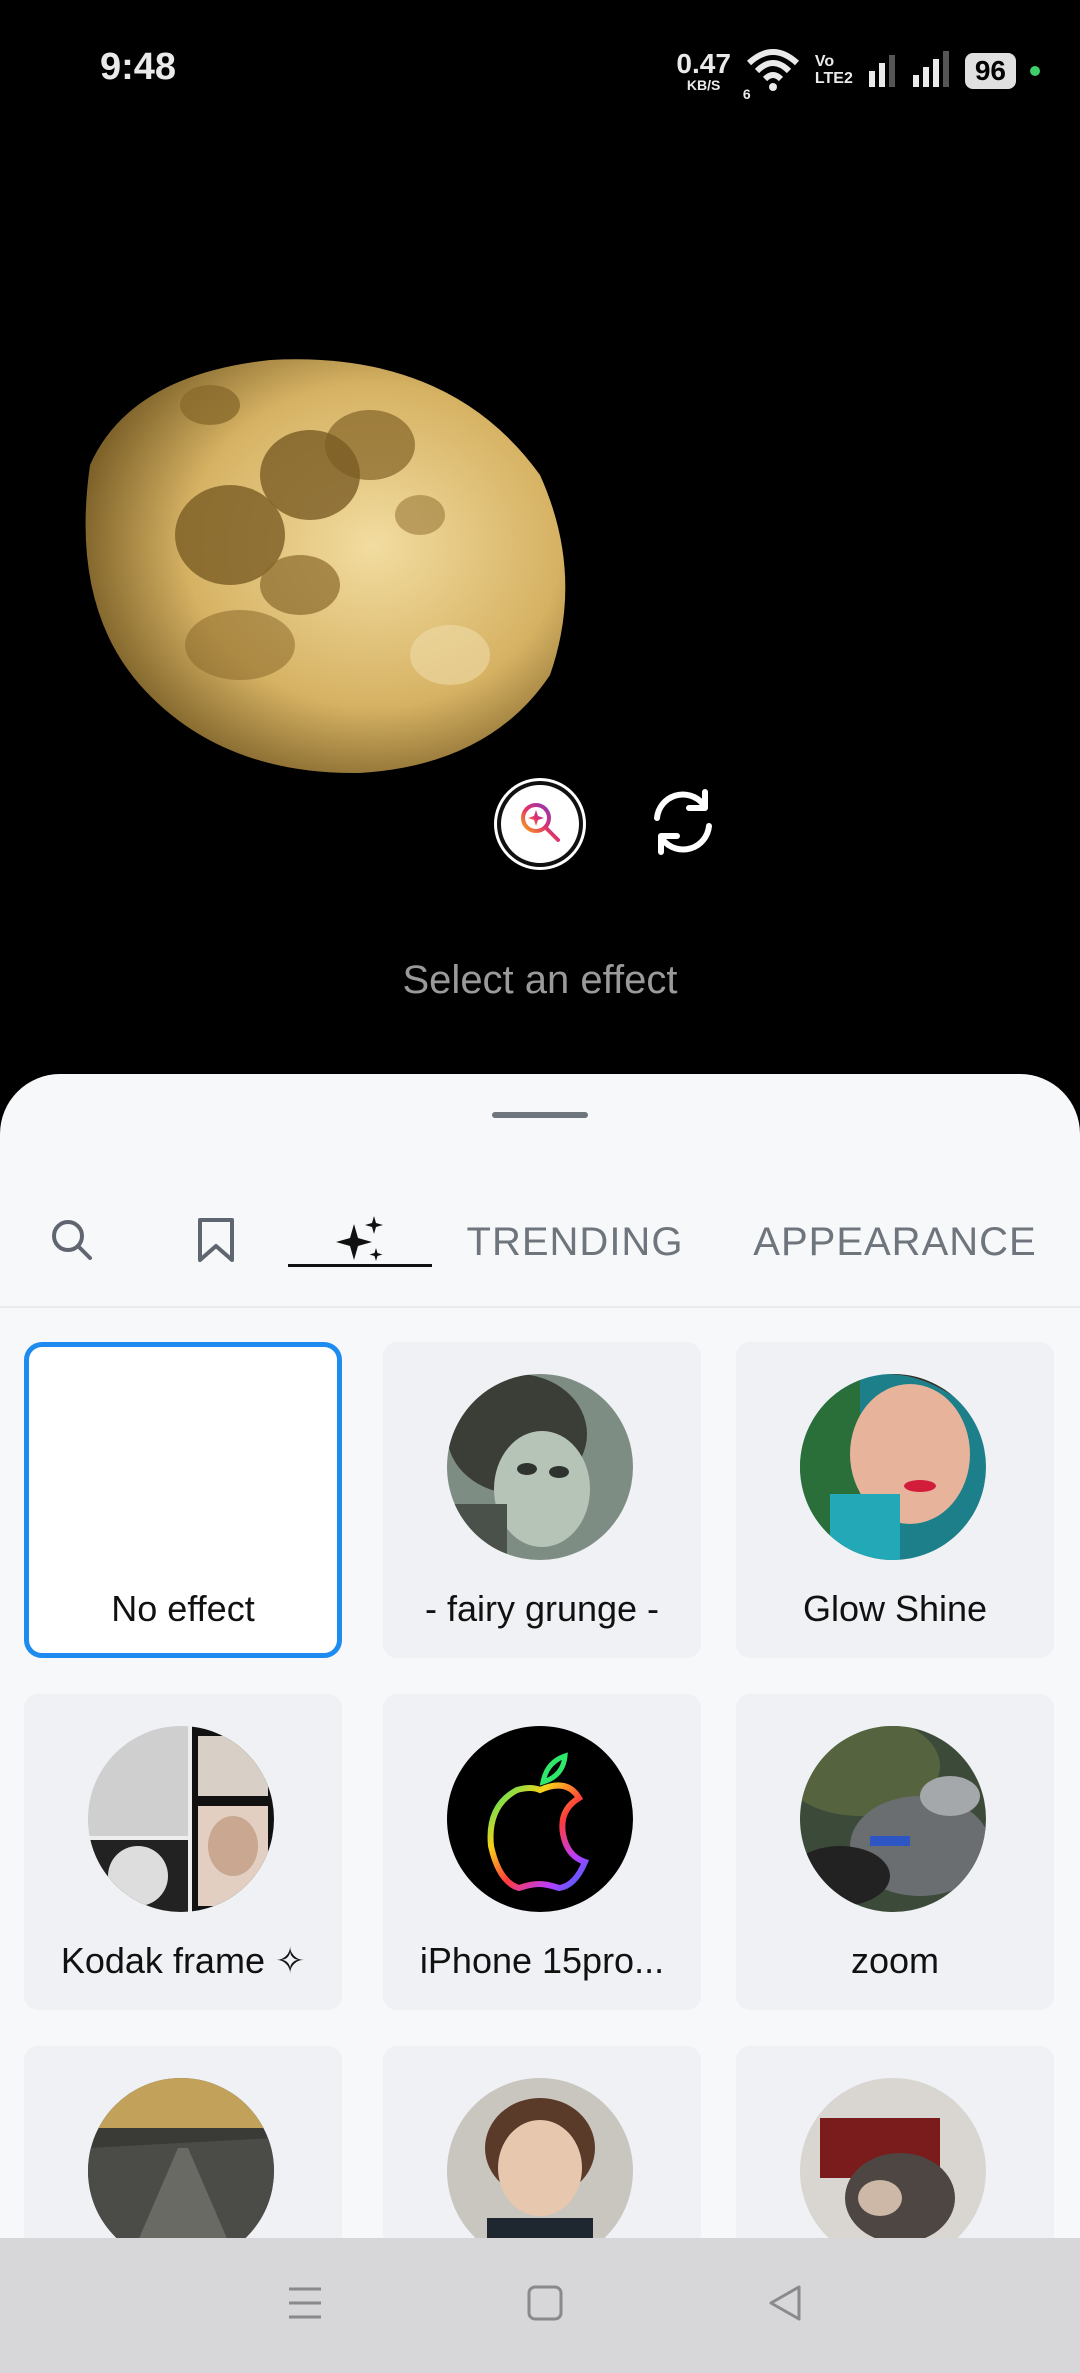 Image resolution: width=1080 pixels, height=2373 pixels. What do you see at coordinates (824, 62) in the screenshot?
I see `volte-top: Vo` at bounding box center [824, 62].